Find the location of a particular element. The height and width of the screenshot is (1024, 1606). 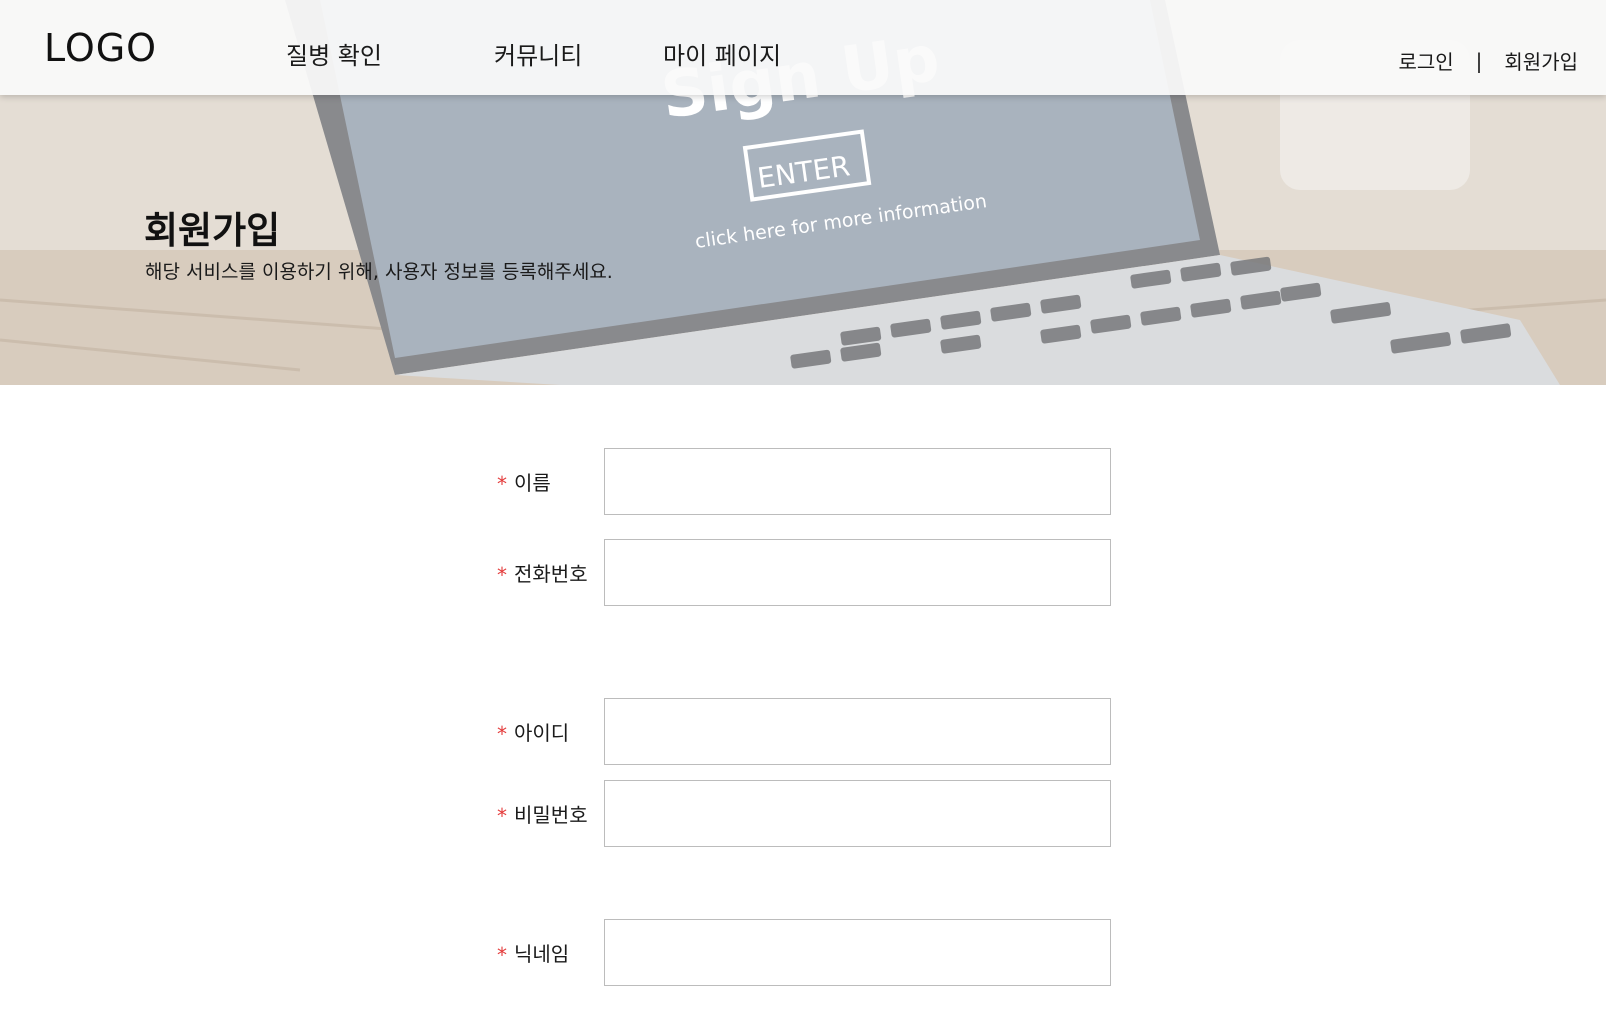

form-row-phone: * 전화번호 is located at coordinates (804, 572).